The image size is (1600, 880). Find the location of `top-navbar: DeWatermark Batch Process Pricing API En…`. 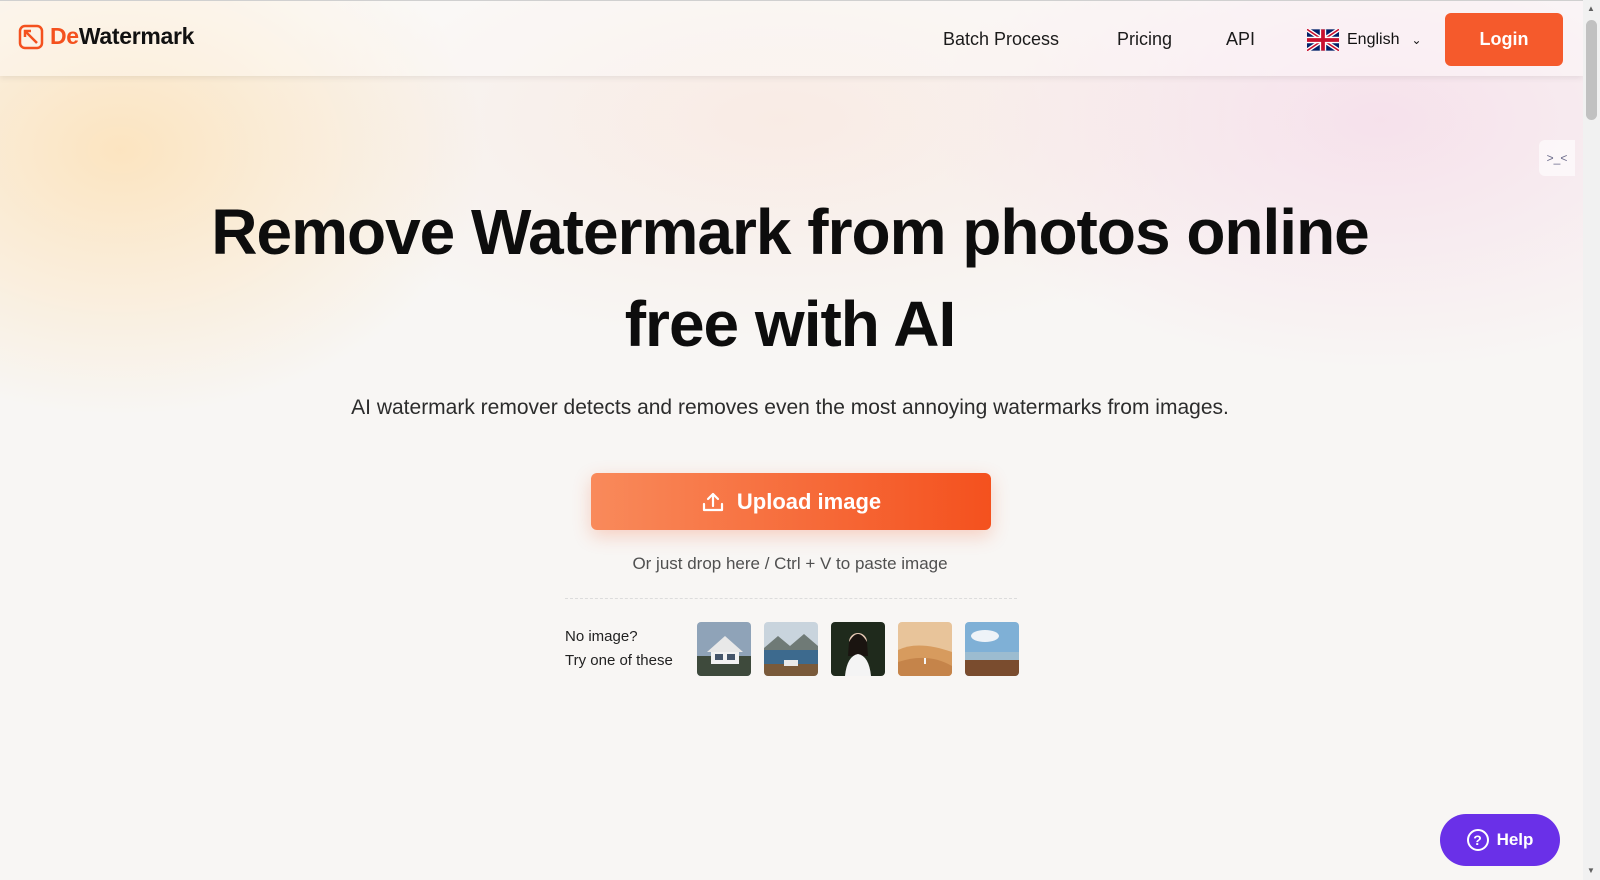

top-navbar: DeWatermark Batch Process Pricing API En… is located at coordinates (791, 38).